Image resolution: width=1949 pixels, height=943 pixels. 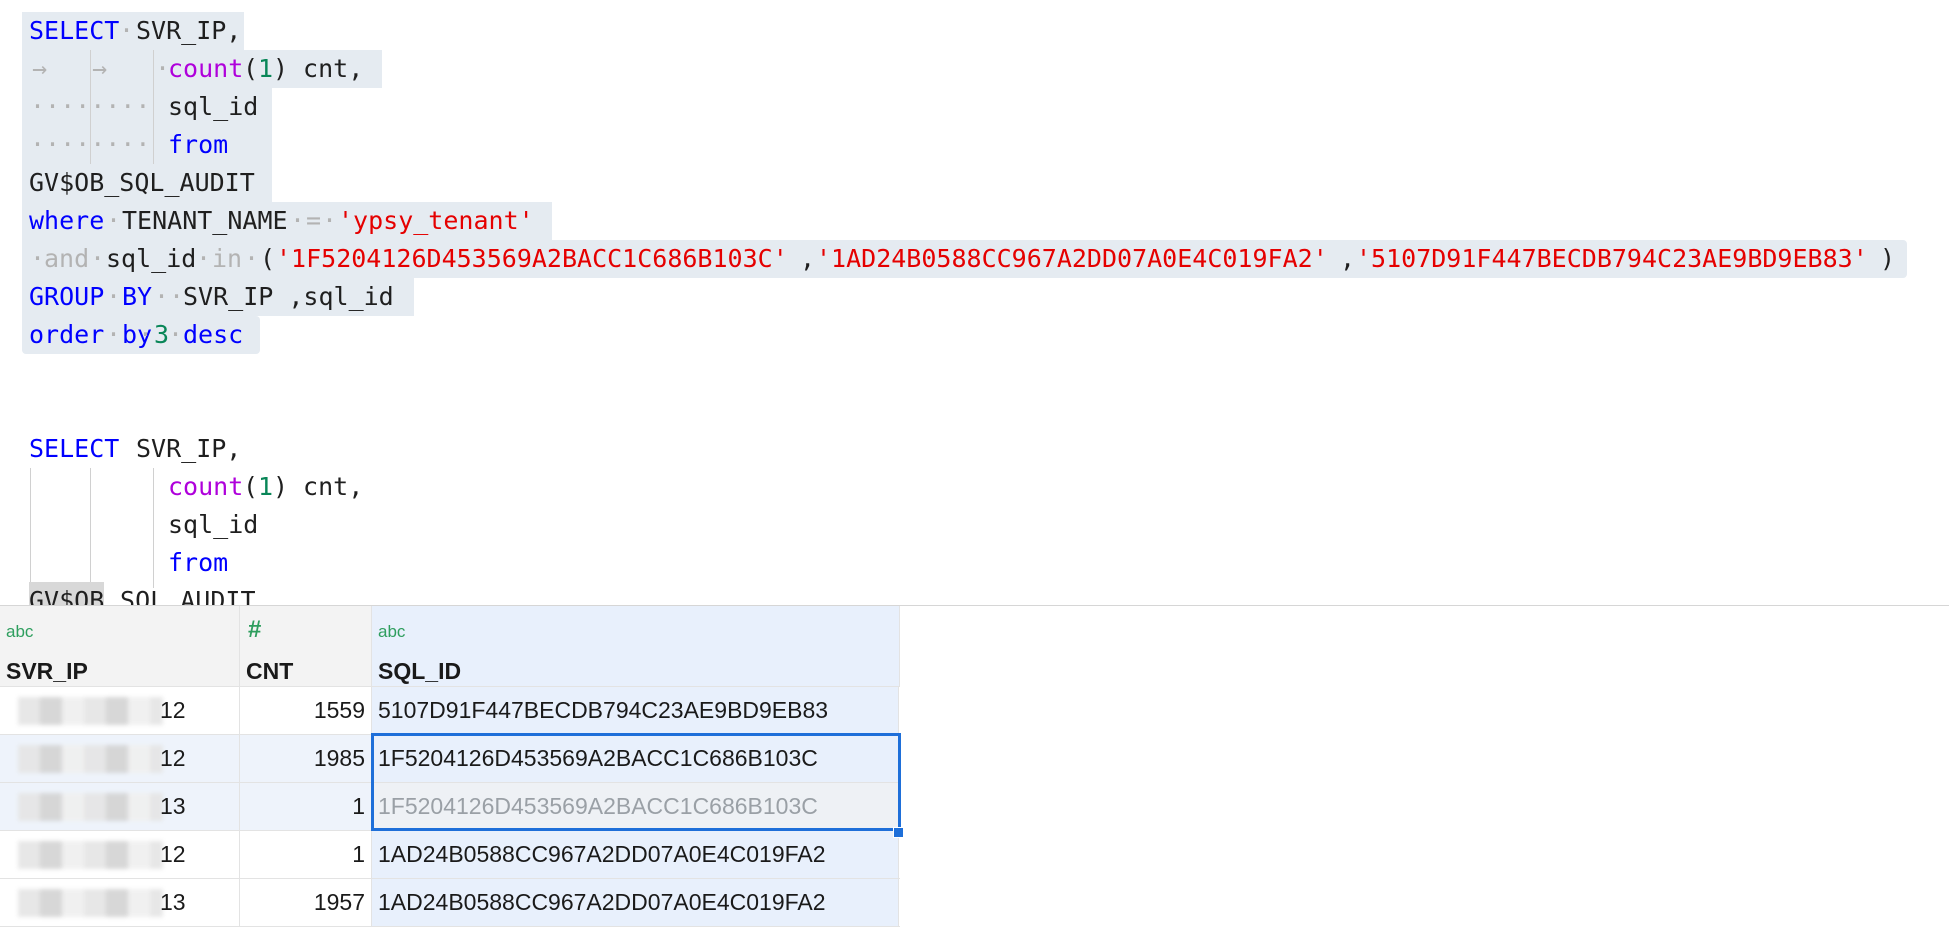 I want to click on code-line: → → · count ( 1 ) cnt,, so click(x=181, y=69).